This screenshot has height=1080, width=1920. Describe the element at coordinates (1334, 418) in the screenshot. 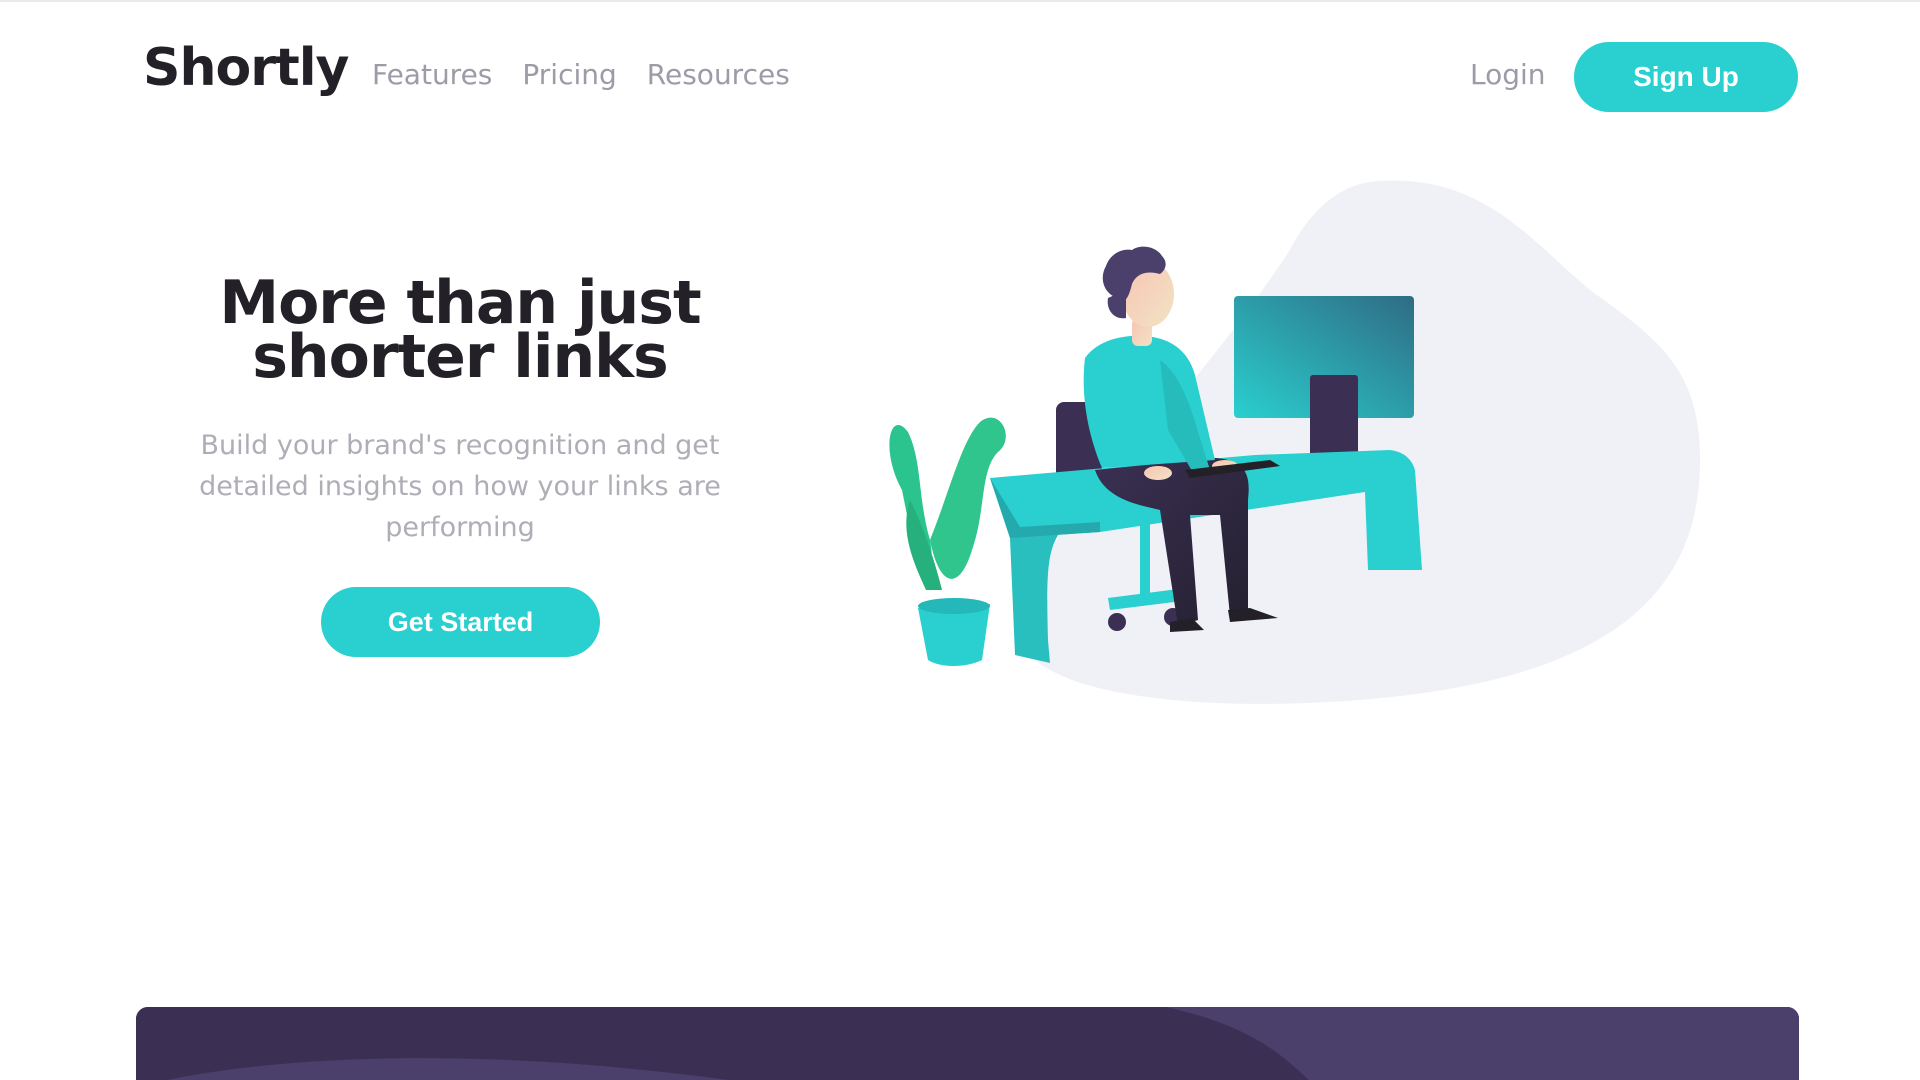

I see `monitor-stand` at that location.